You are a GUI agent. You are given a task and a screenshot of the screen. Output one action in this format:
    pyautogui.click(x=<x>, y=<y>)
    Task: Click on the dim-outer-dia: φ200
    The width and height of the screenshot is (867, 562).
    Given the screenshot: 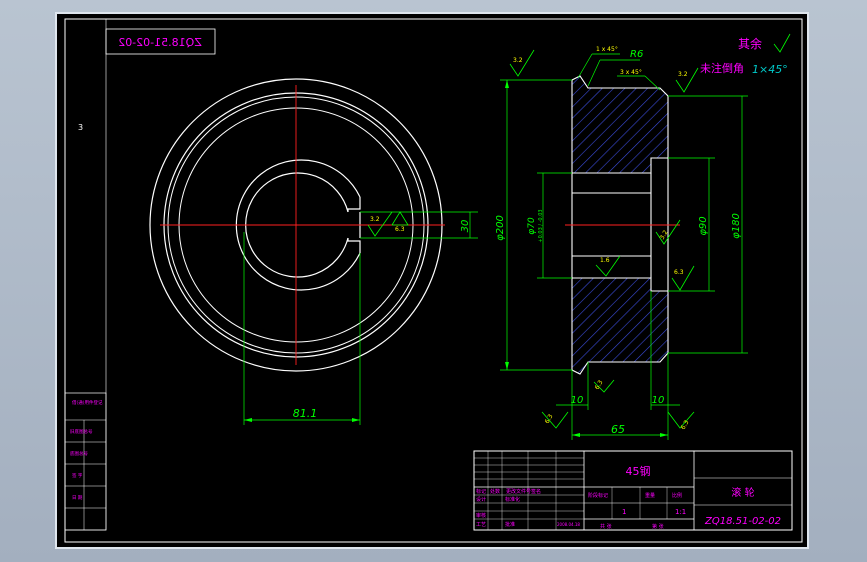 What is the action you would take?
    pyautogui.click(x=500, y=228)
    